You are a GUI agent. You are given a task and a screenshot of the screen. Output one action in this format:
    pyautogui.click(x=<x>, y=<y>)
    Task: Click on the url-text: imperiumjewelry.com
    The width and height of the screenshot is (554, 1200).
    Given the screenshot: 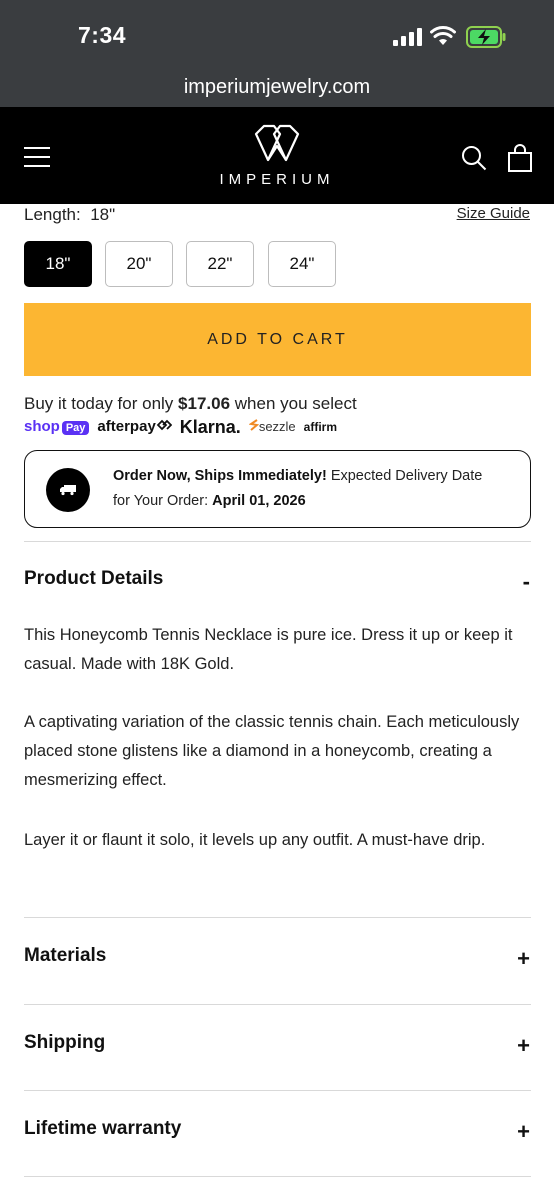 What is the action you would take?
    pyautogui.click(x=277, y=87)
    